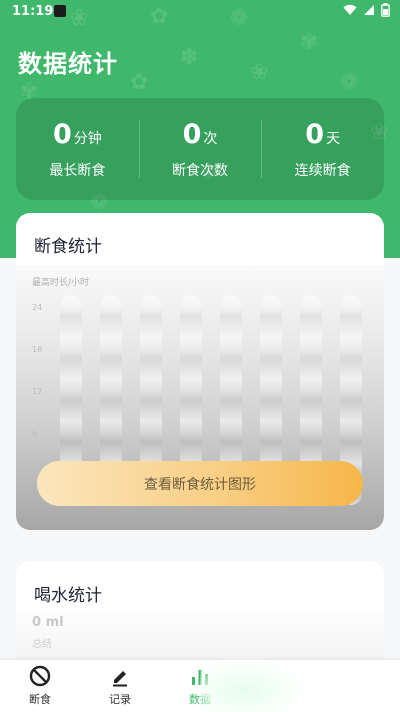 Image resolution: width=400 pixels, height=712 pixels. I want to click on page-title: 数据统计, so click(68, 64).